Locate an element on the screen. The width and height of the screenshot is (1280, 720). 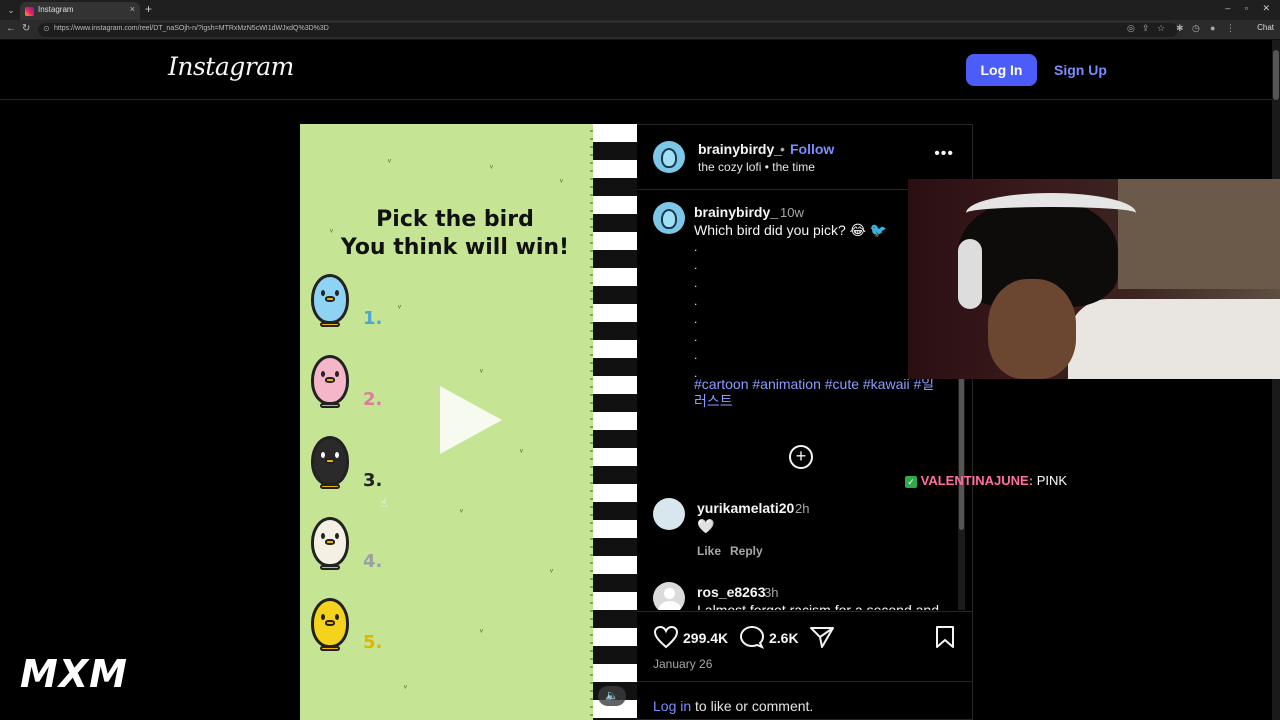
login-prompt: Log in to like or comment. is located at coordinates (733, 706).